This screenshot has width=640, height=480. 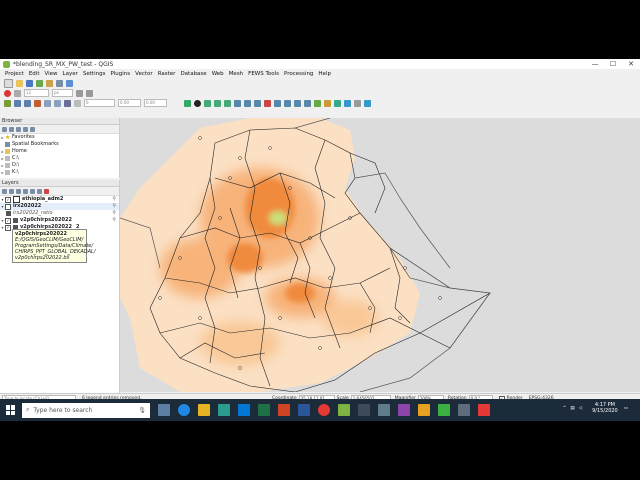 I want to click on menu-raster: Raster, so click(x=167, y=74).